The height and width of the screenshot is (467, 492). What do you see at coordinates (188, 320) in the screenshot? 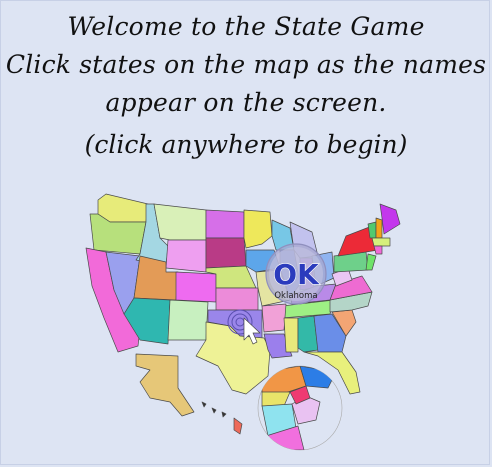
I see `state-new-mexico` at bounding box center [188, 320].